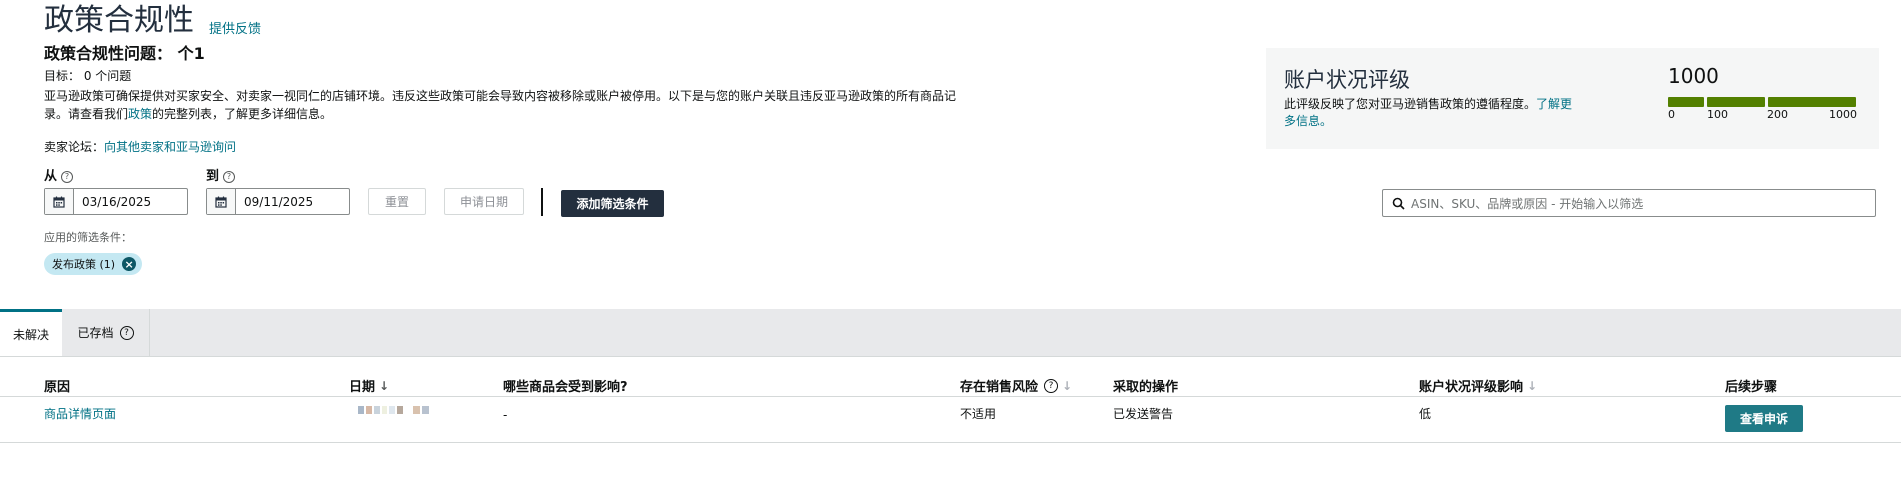 The width and height of the screenshot is (1901, 499). Describe the element at coordinates (213, 176) in the screenshot. I see `to-label-text: 到` at that location.